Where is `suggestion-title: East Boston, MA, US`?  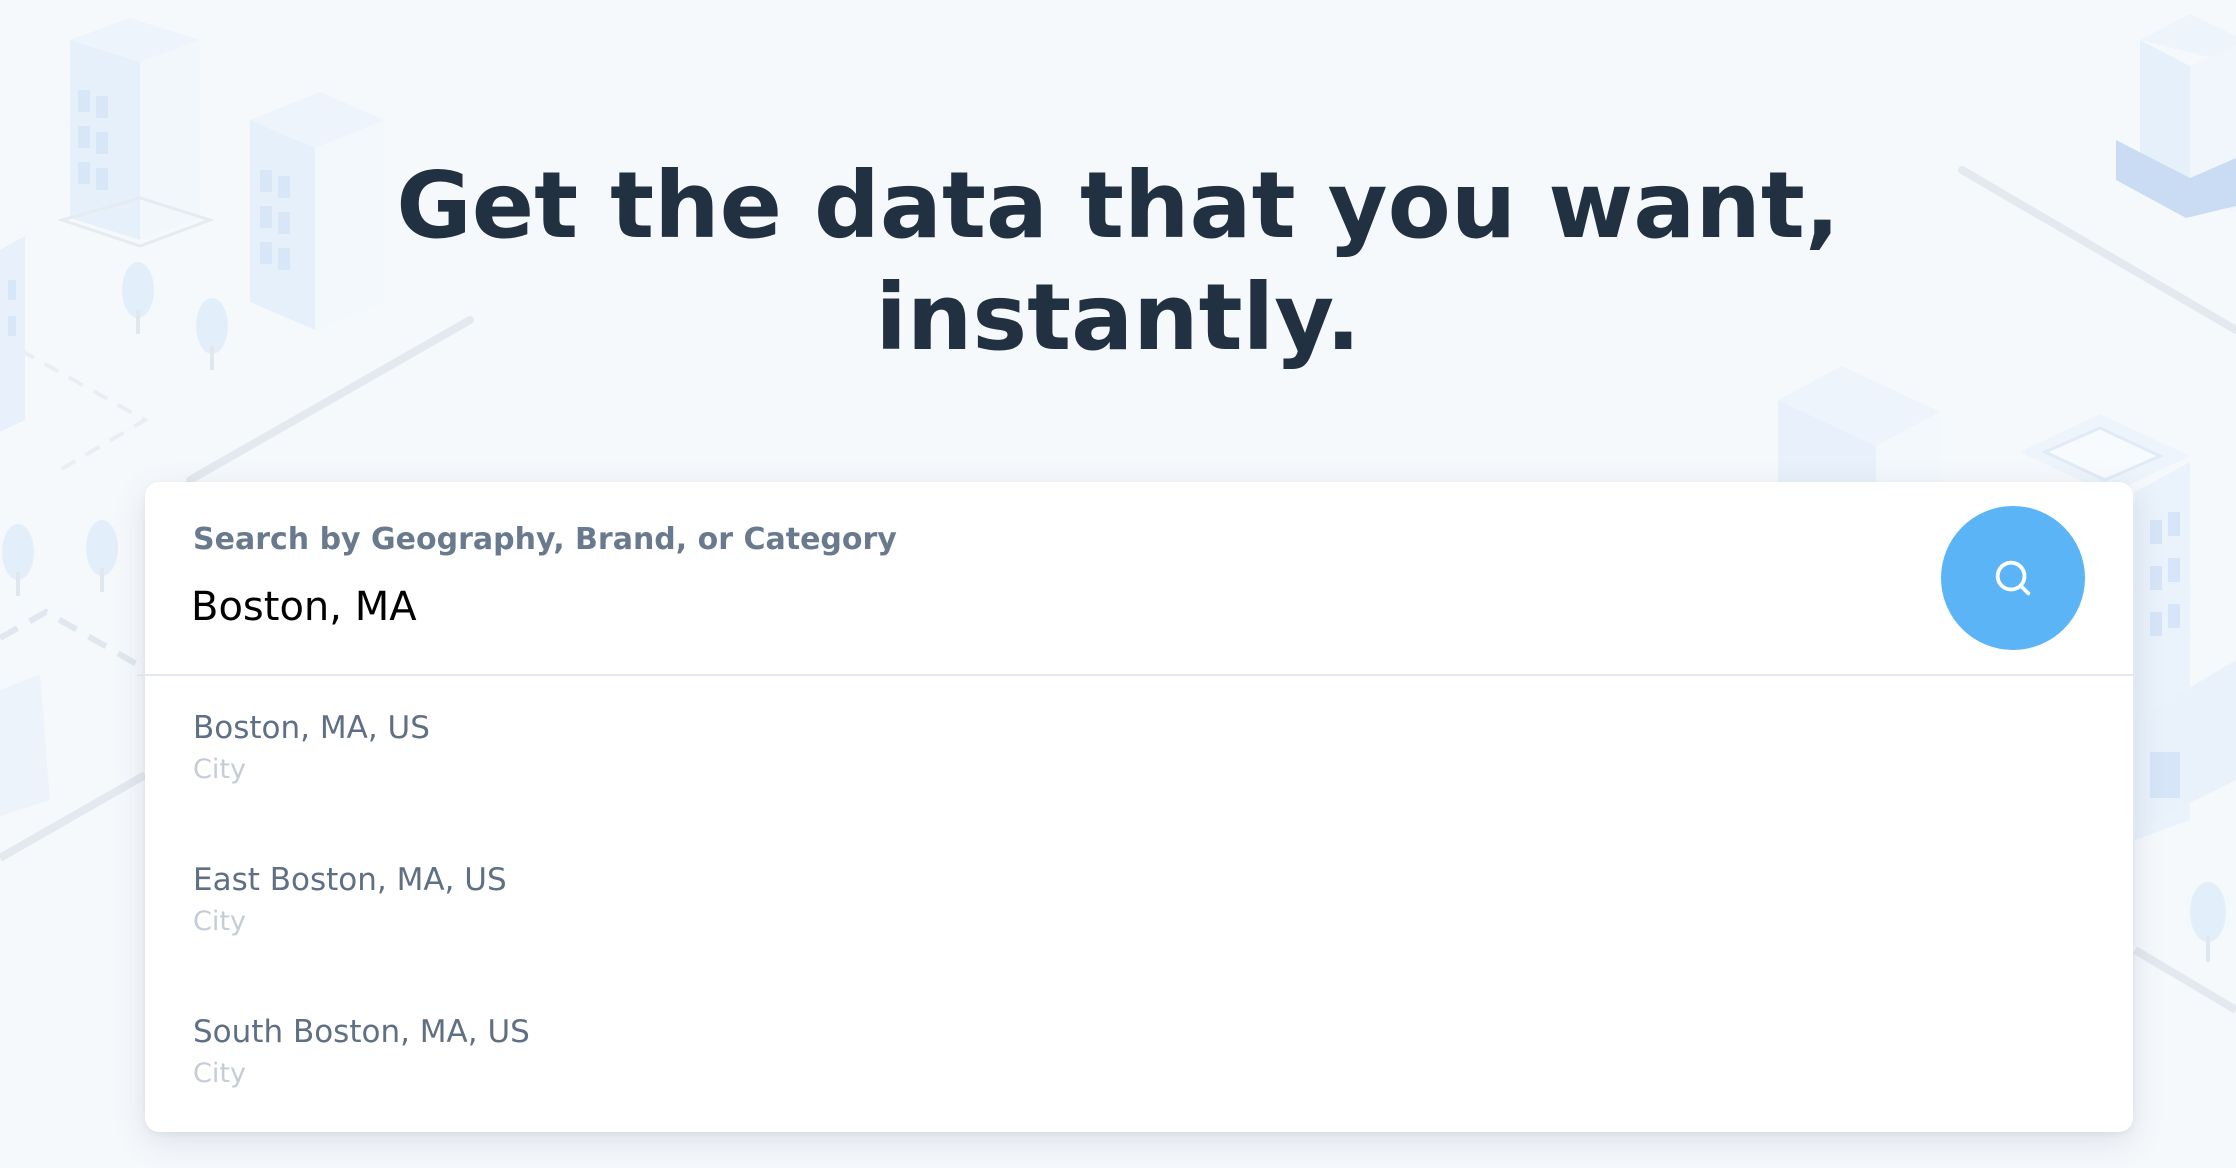
suggestion-title: East Boston, MA, US is located at coordinates (350, 880).